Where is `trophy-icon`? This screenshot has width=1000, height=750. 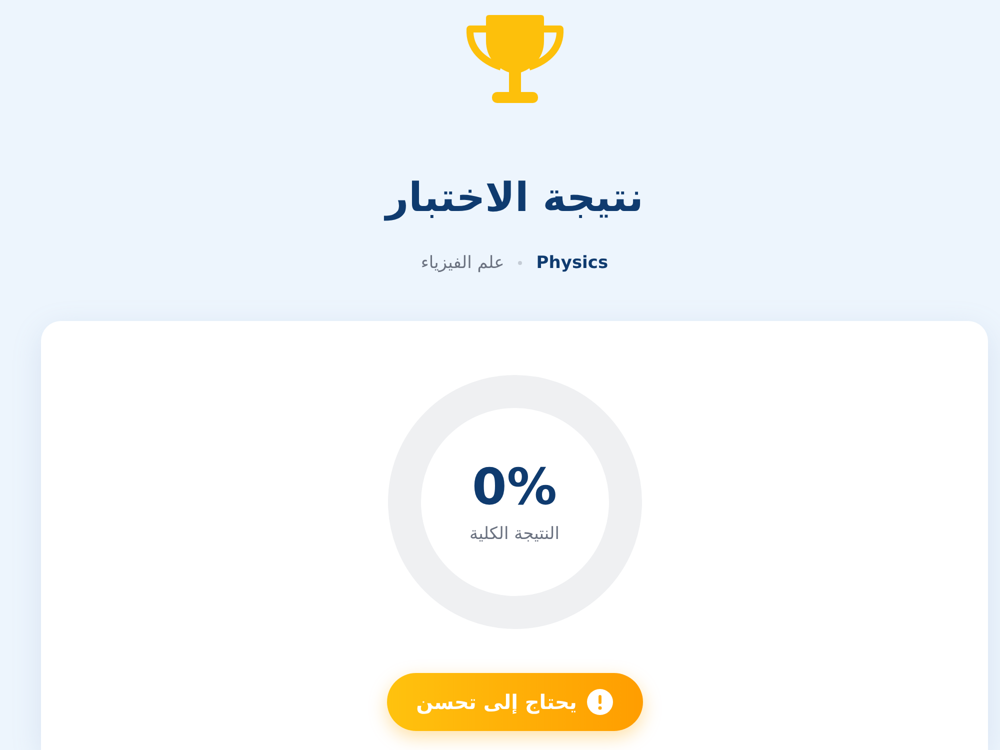
trophy-icon is located at coordinates (514, 59).